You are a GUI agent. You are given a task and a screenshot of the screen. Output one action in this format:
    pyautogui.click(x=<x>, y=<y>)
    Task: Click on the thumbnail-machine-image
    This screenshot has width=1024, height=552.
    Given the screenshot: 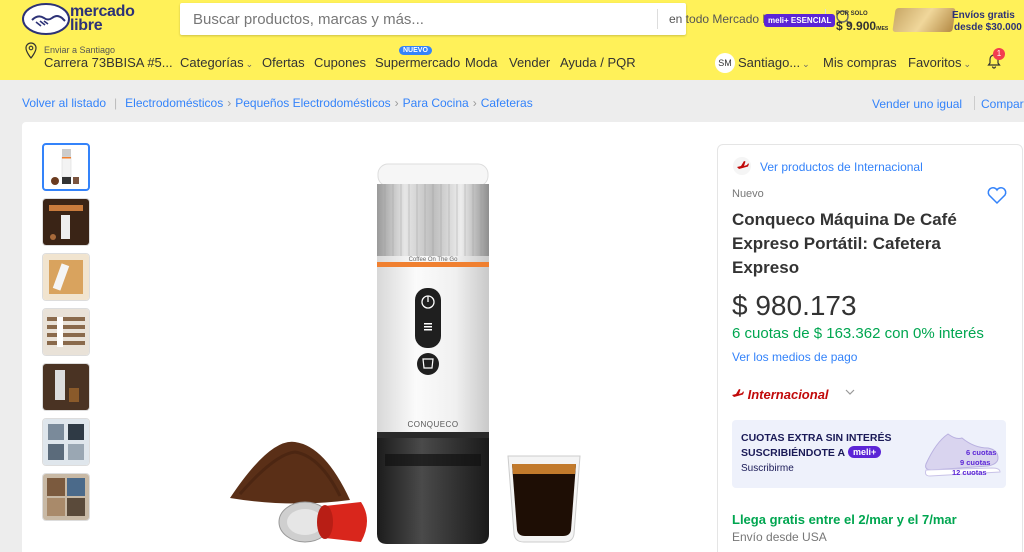 What is the action you would take?
    pyautogui.click(x=65, y=167)
    